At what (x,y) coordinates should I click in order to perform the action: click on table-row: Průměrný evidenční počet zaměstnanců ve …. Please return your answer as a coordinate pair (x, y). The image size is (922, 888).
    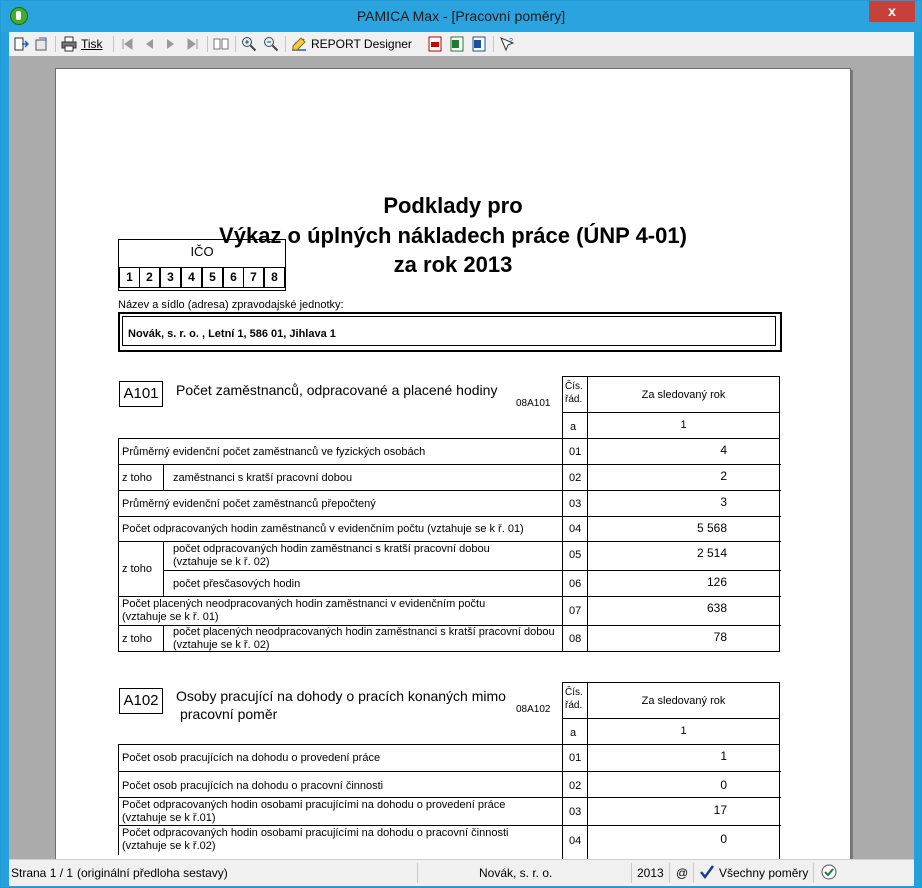
    Looking at the image, I should click on (449, 451).